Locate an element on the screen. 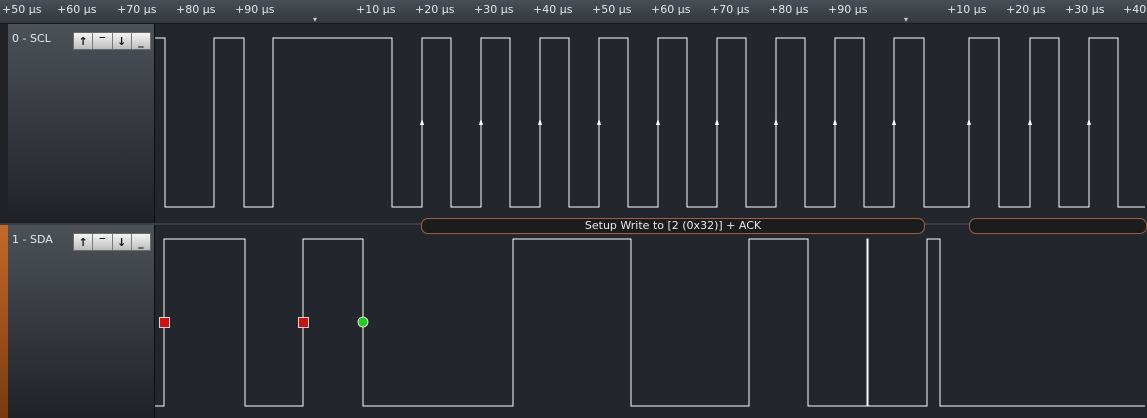 The image size is (1147, 418). protocol-frame-next is located at coordinates (1058, 226).